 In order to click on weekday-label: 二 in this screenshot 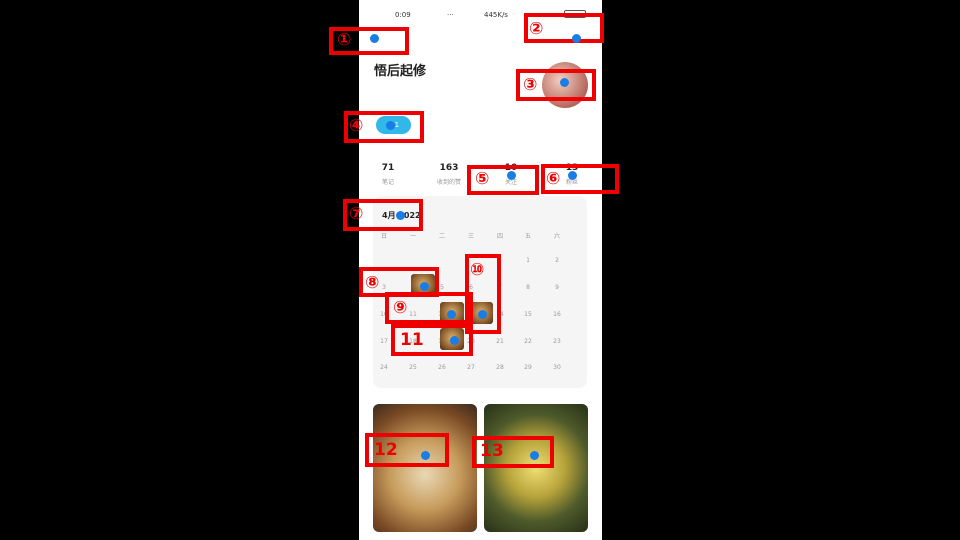, I will do `click(441, 236)`.